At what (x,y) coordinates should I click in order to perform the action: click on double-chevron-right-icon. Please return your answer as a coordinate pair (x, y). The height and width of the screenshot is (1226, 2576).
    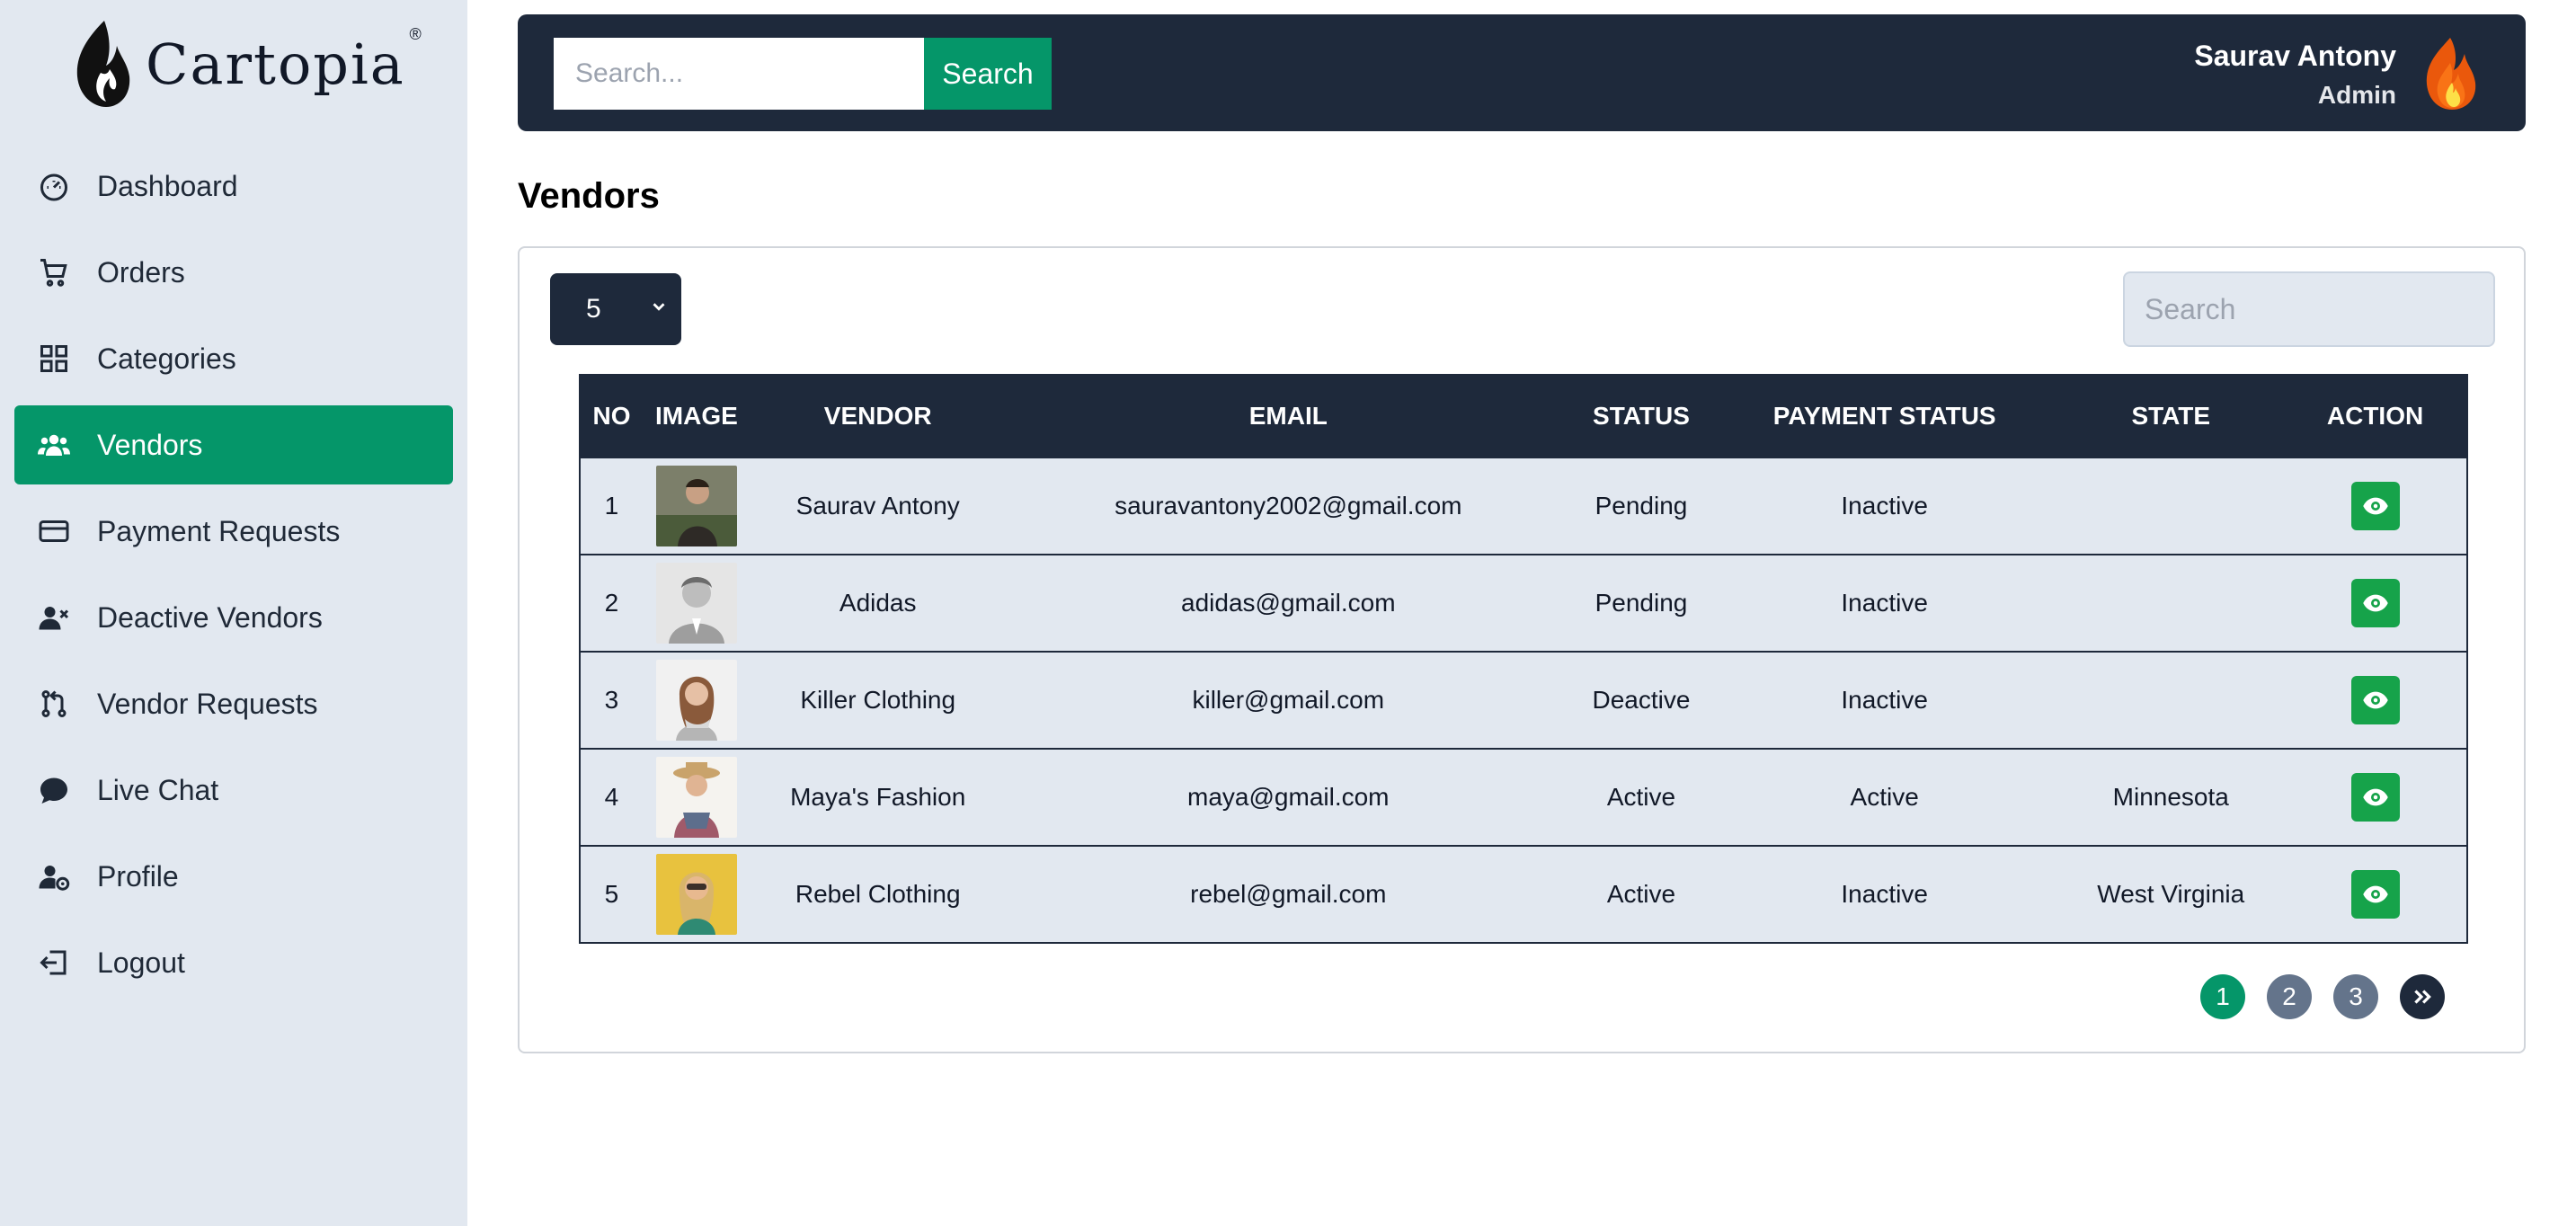
    Looking at the image, I should click on (2422, 997).